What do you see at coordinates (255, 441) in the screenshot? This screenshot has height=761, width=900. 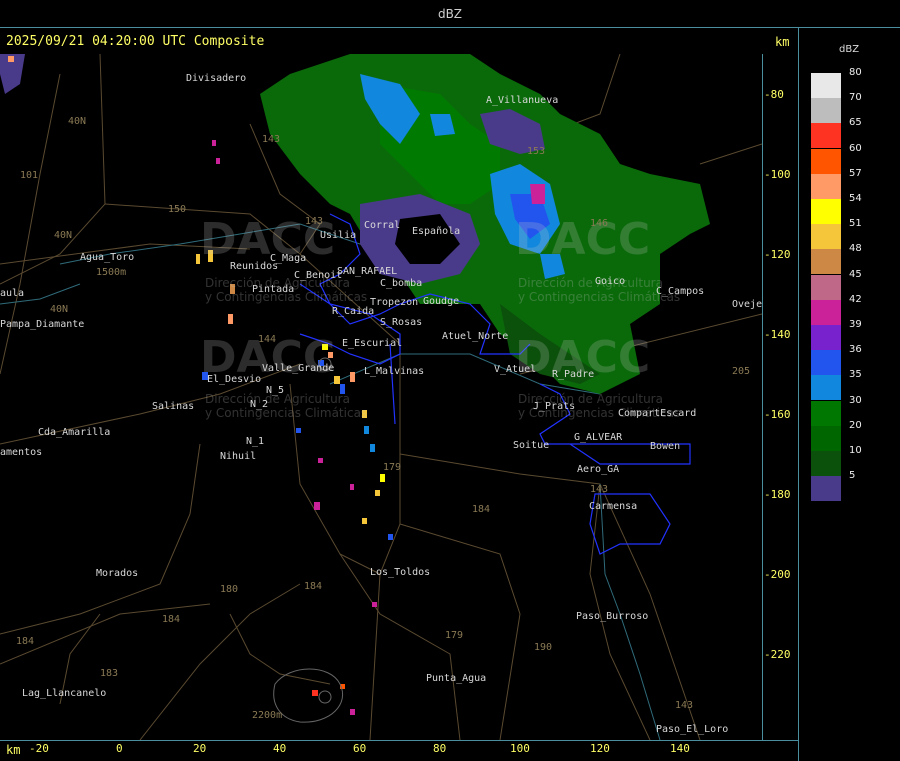 I see `place-label: N_1` at bounding box center [255, 441].